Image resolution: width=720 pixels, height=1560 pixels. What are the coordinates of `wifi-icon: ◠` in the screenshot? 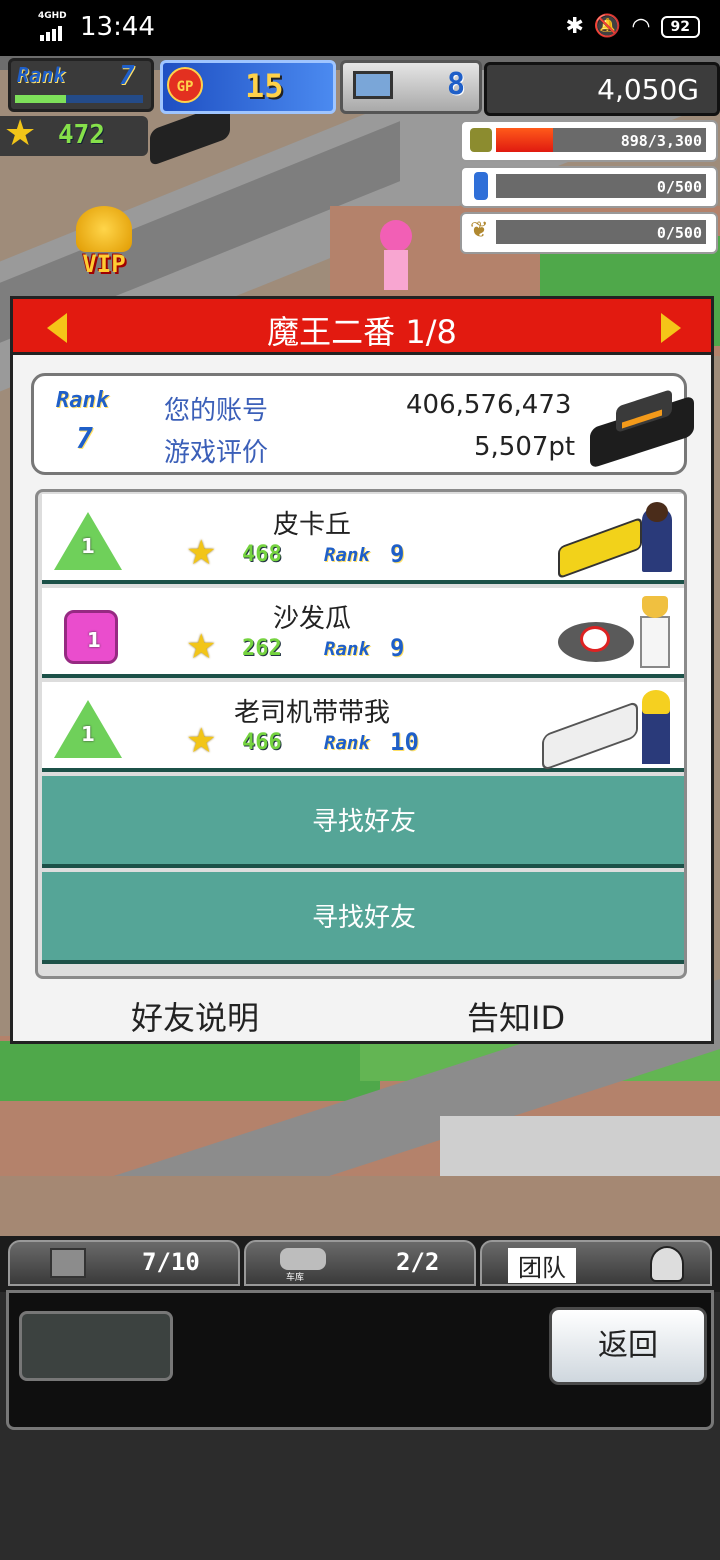 It's located at (641, 26).